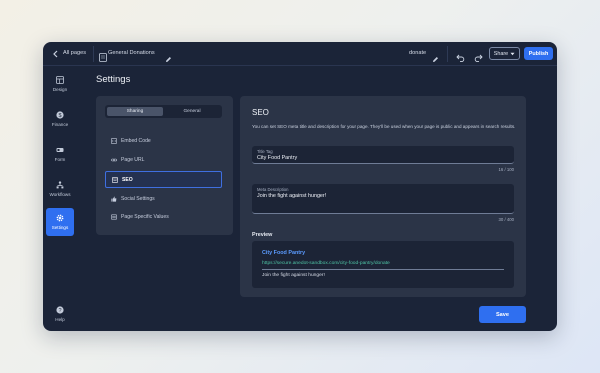 The image size is (600, 373). I want to click on form-icon, so click(60, 150).